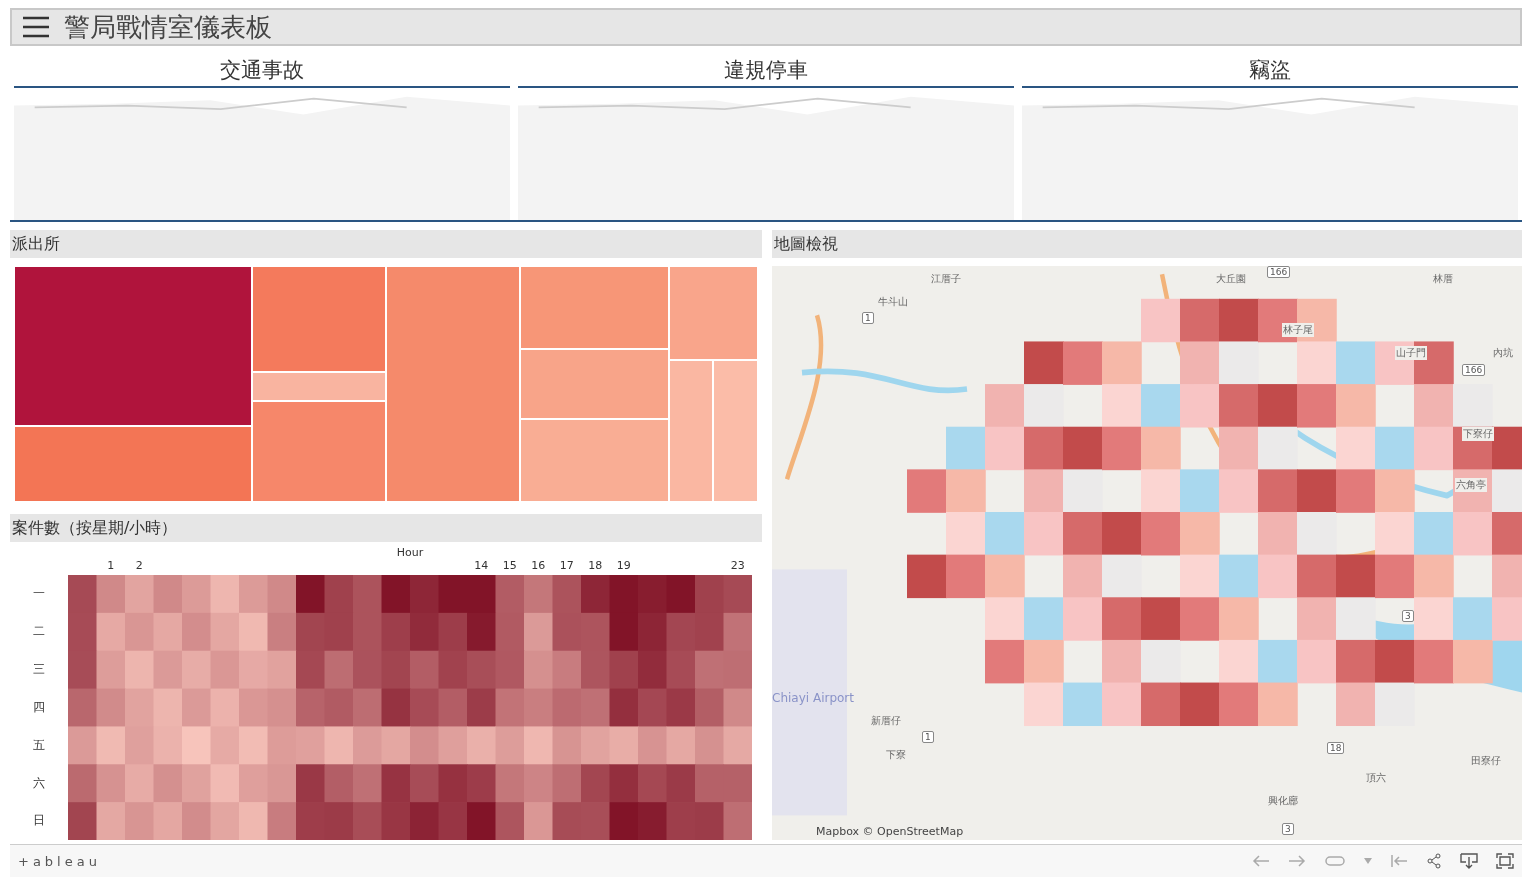 This screenshot has width=1532, height=877. What do you see at coordinates (1503, 353) in the screenshot?
I see `place-label: 內坑` at bounding box center [1503, 353].